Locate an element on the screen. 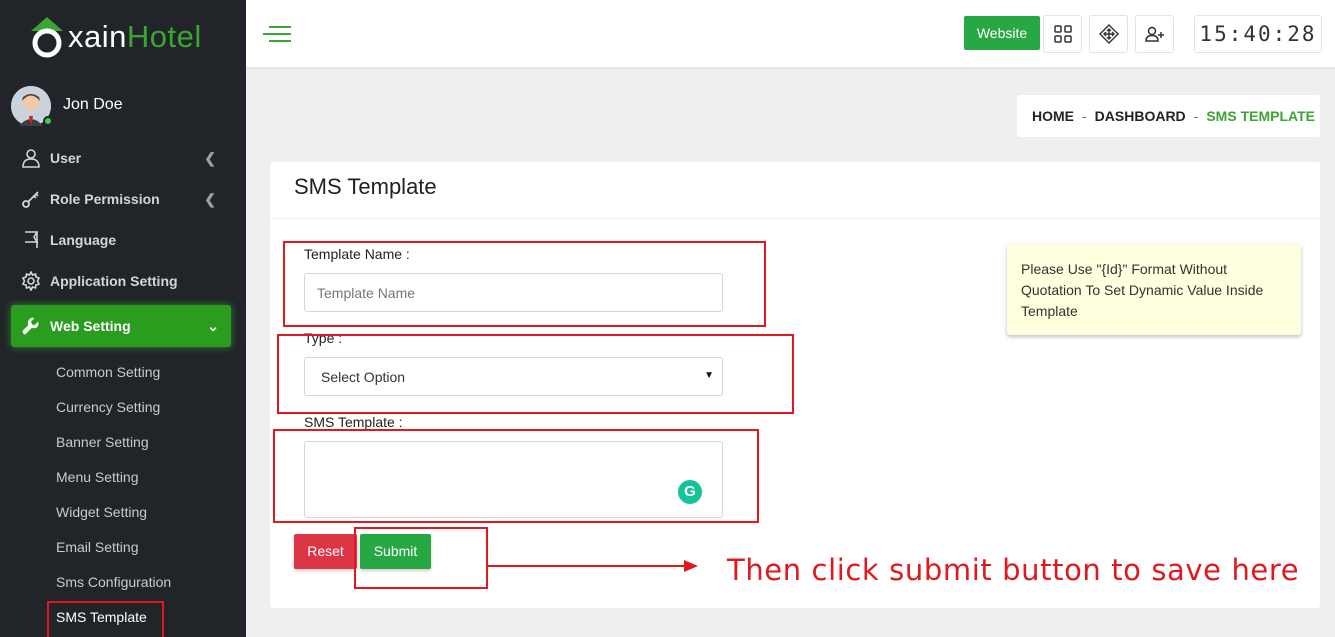 The image size is (1335, 637). breadcrumb-current: SMS TEMPLATE is located at coordinates (1260, 116).